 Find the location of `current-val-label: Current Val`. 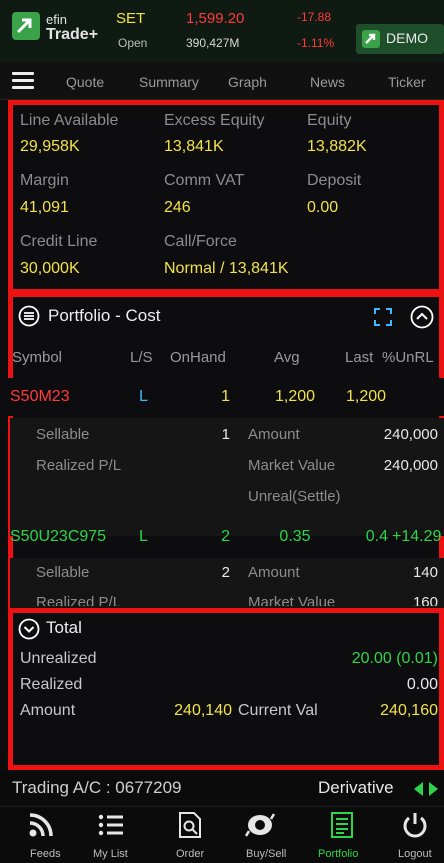

current-val-label: Current Val is located at coordinates (278, 710).